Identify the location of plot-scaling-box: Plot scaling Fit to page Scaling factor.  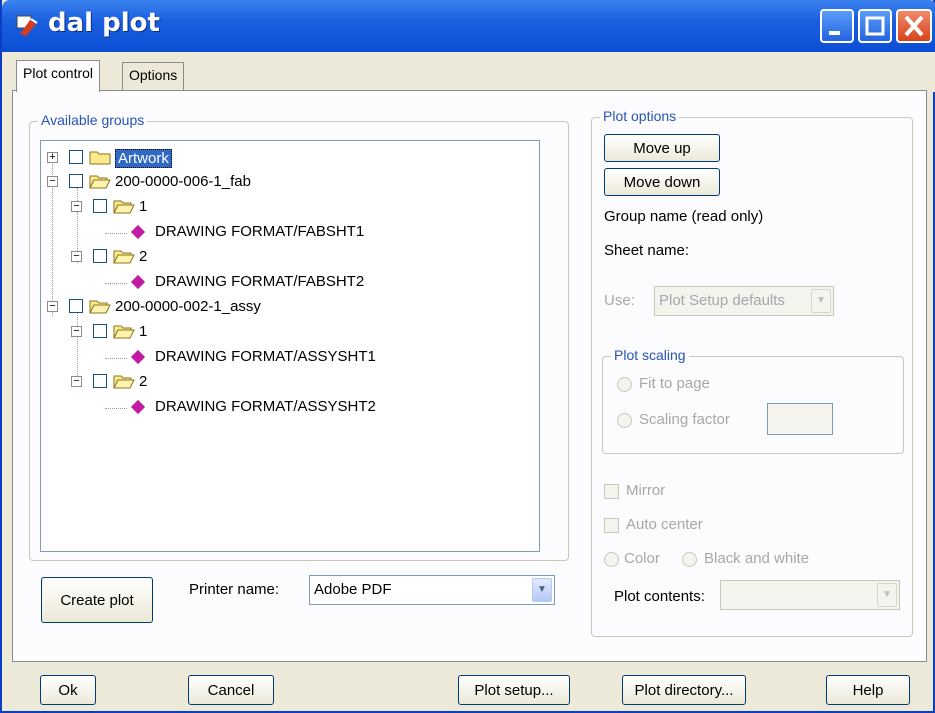
(753, 400).